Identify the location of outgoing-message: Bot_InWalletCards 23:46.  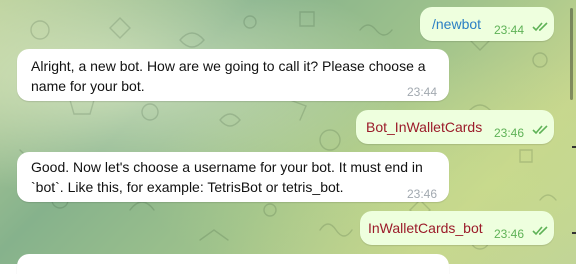
(455, 127).